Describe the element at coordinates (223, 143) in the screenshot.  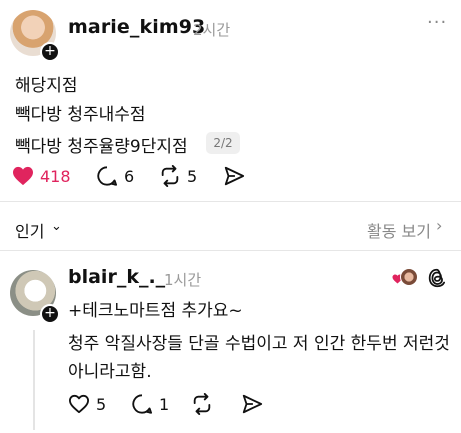
I see `page-indicator-badge: 2/2` at that location.